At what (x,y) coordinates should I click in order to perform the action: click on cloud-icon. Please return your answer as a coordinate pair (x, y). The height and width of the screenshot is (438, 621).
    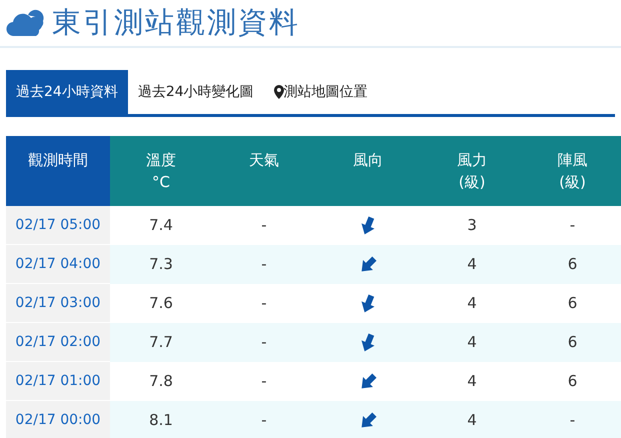
    Looking at the image, I should click on (25, 23).